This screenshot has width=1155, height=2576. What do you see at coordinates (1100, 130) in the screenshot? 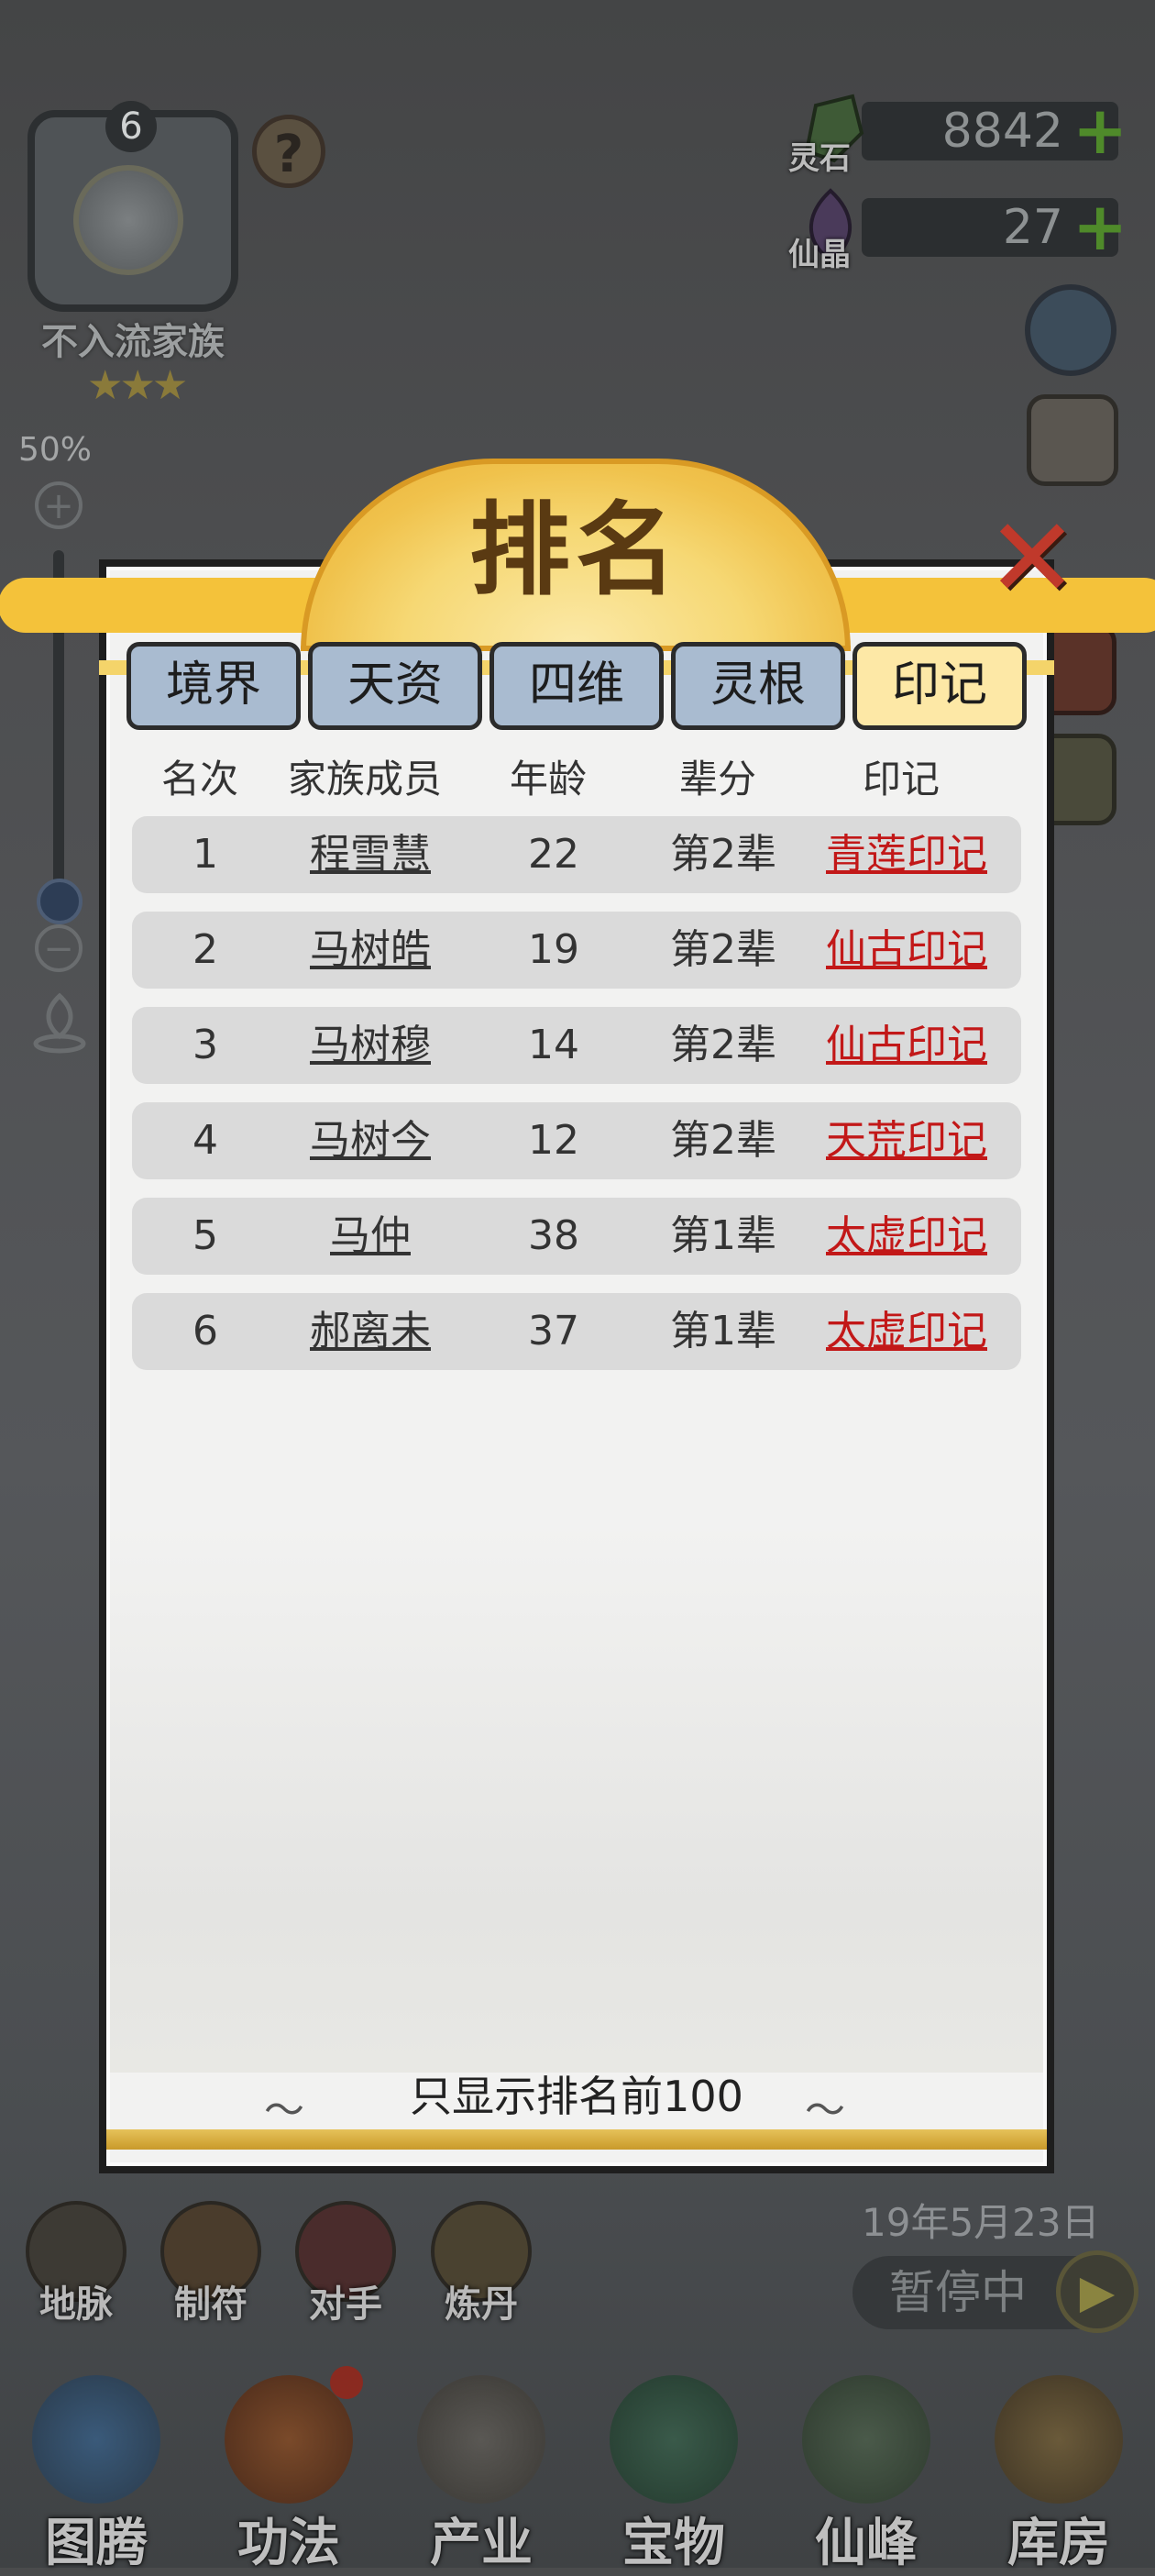
I see `add-spirit-stone-button: +` at bounding box center [1100, 130].